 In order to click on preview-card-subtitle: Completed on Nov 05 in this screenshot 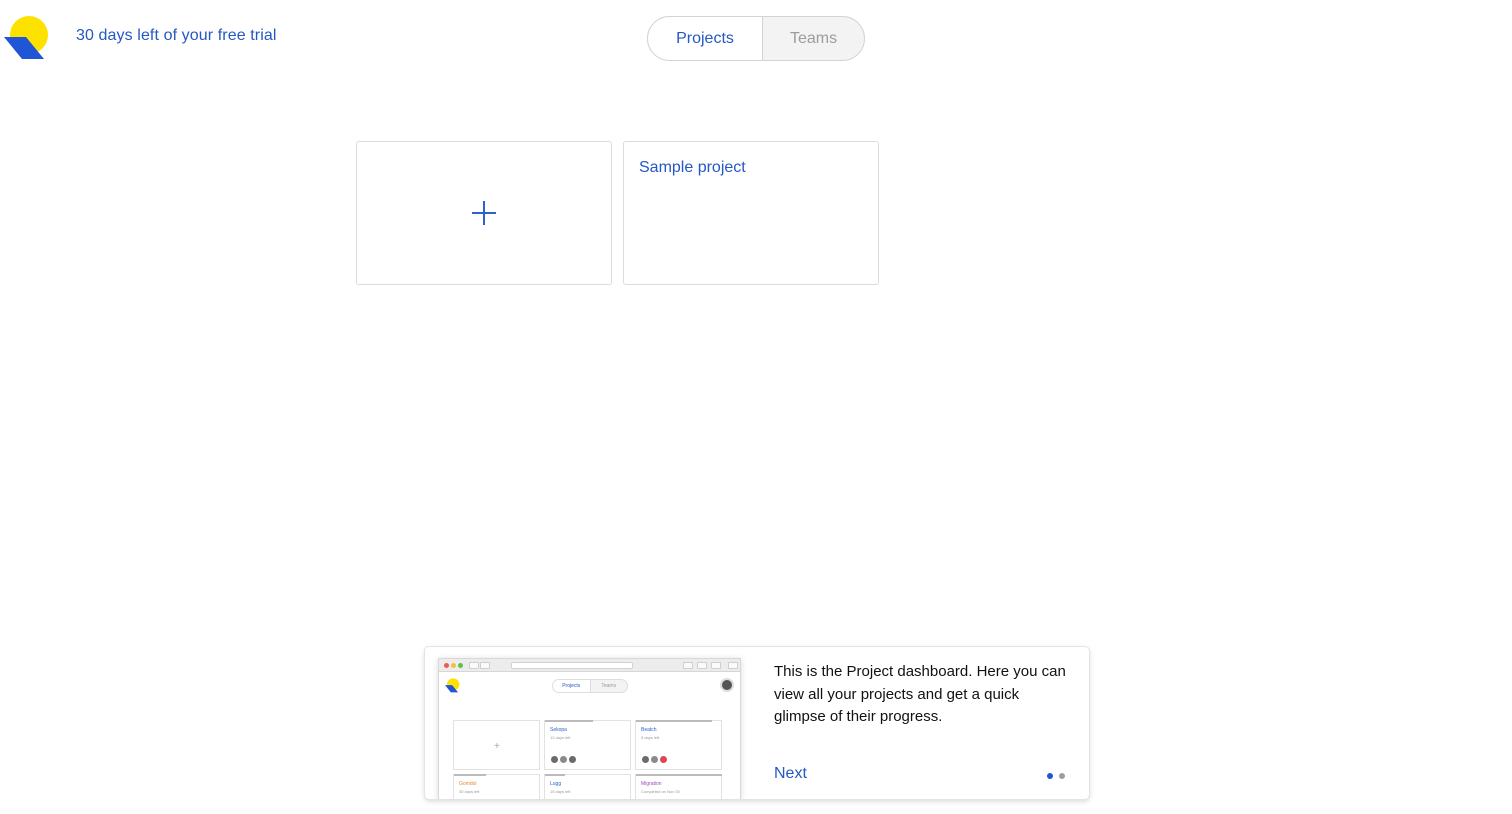, I will do `click(660, 791)`.